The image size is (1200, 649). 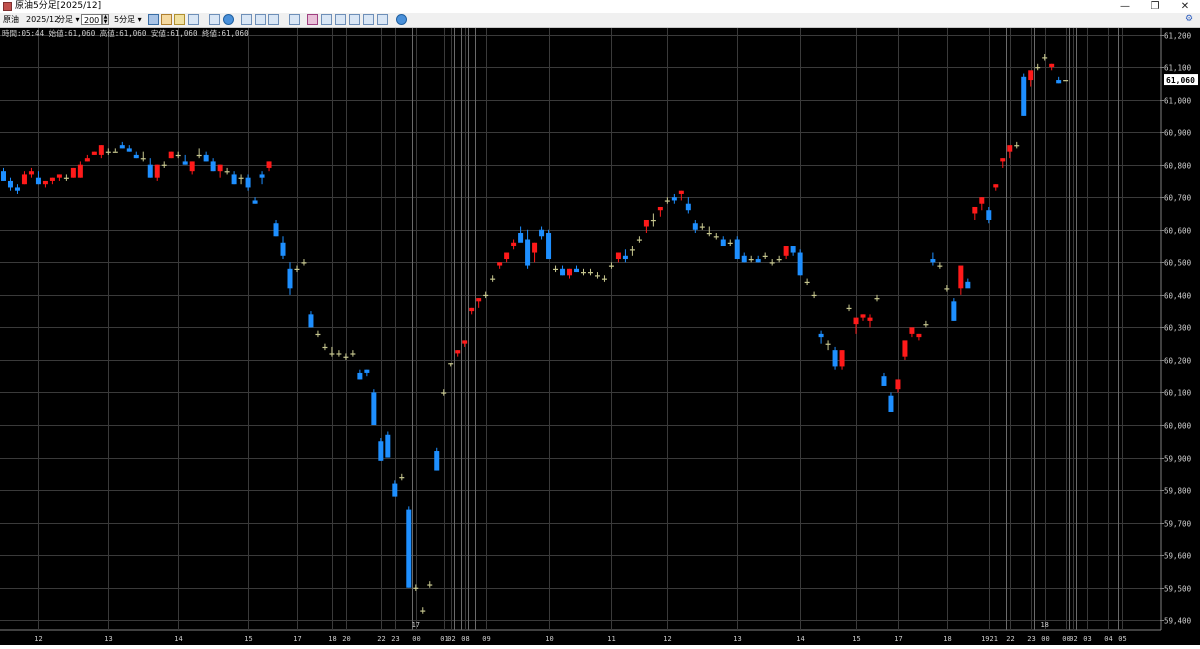 What do you see at coordinates (166, 19) in the screenshot?
I see `hand-tool-icon` at bounding box center [166, 19].